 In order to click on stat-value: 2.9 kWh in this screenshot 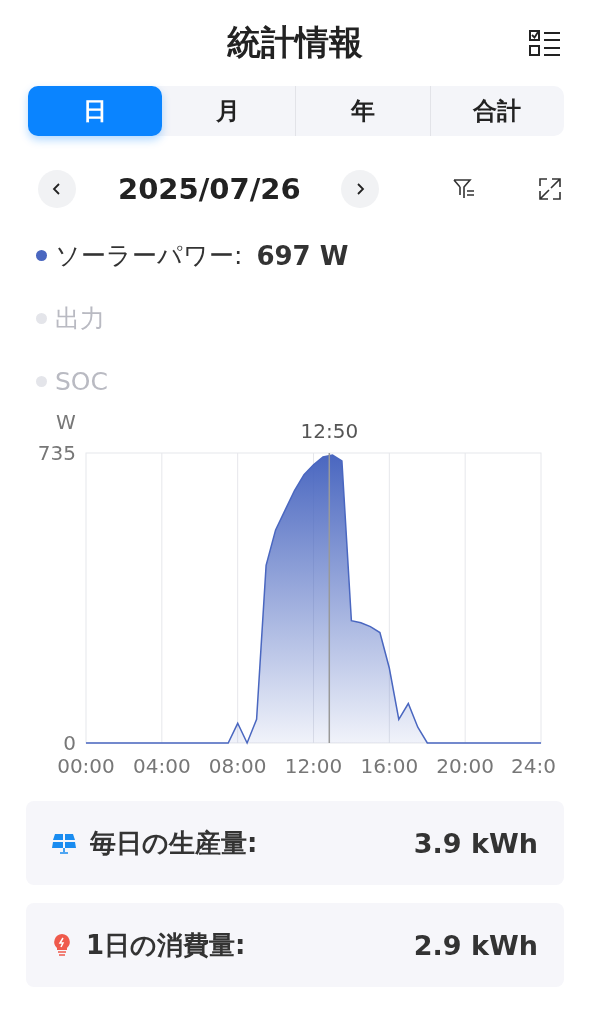, I will do `click(475, 945)`.